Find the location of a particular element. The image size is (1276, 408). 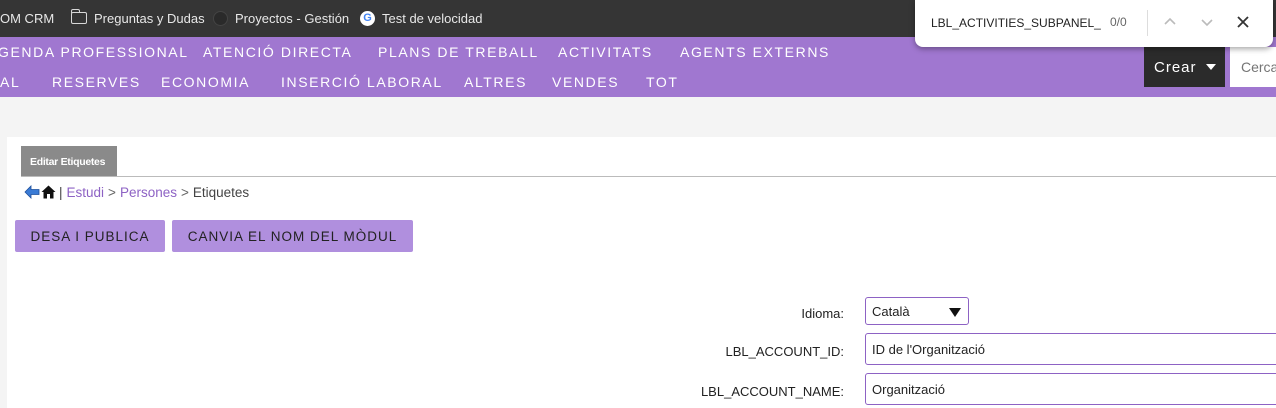

nav-insercio-laboral: INSERCIÓ LABORAL is located at coordinates (362, 82).